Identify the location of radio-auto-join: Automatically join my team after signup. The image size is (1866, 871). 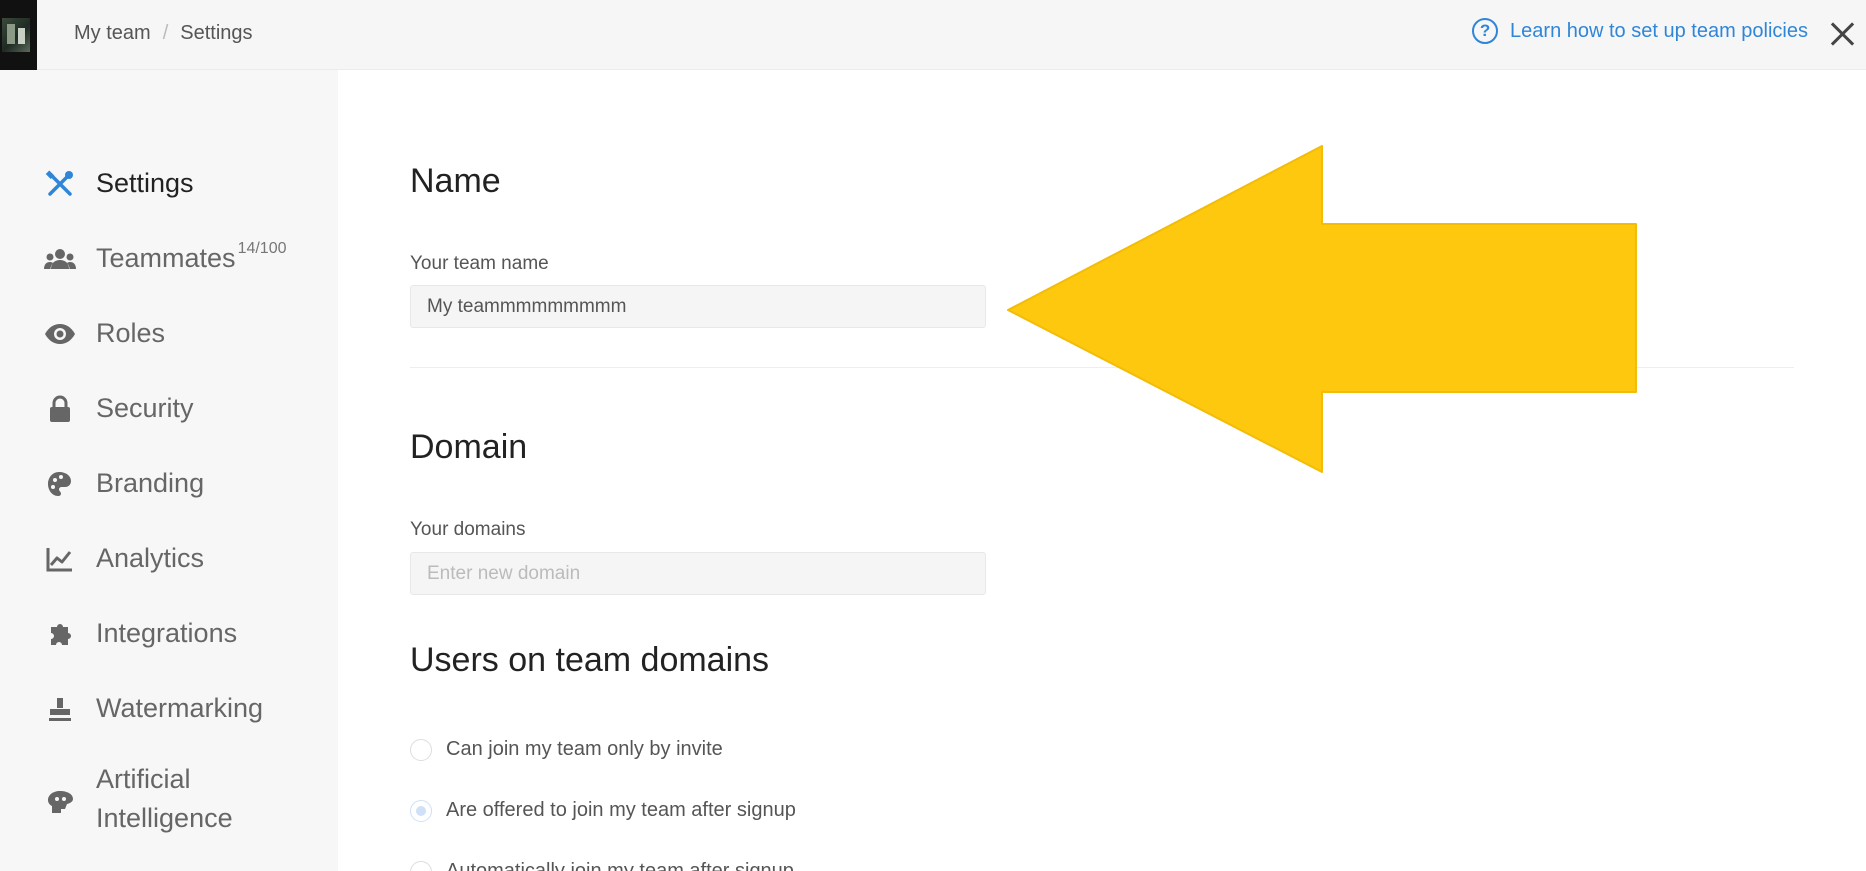
(602, 865).